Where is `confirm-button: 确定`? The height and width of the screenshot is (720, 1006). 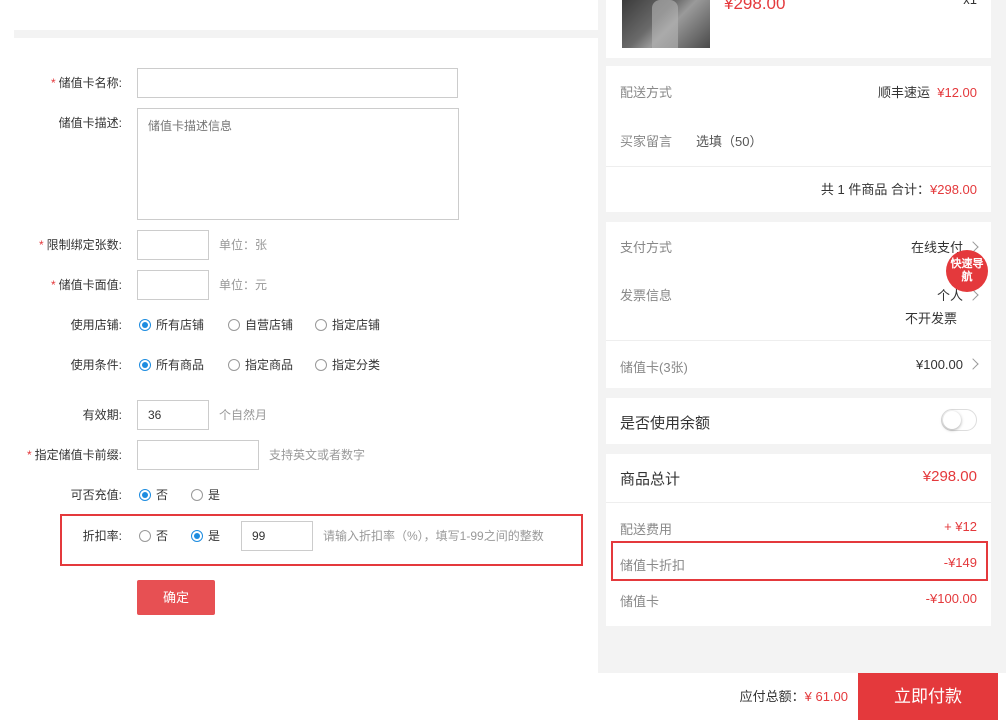
confirm-button: 确定 is located at coordinates (176, 597).